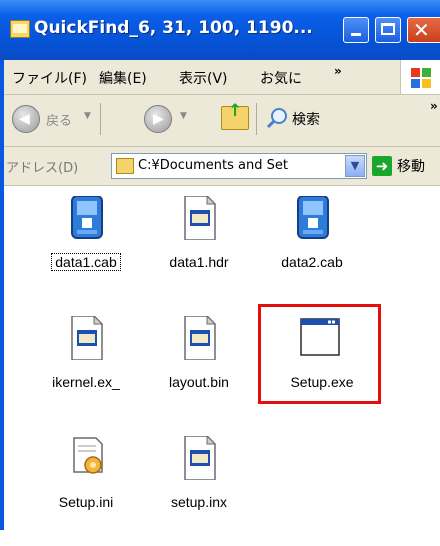 Image resolution: width=440 pixels, height=546 pixels. Describe the element at coordinates (281, 78) in the screenshot. I see `menu-favorites: お気に` at that location.